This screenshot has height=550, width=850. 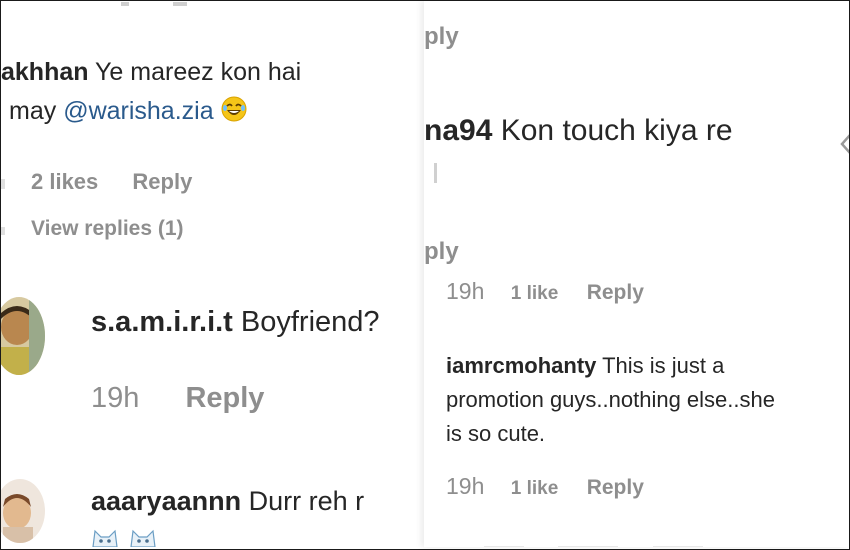 I want to click on comment-iamrcmohanty-meta: 19h 1 like Reply, so click(x=545, y=486).